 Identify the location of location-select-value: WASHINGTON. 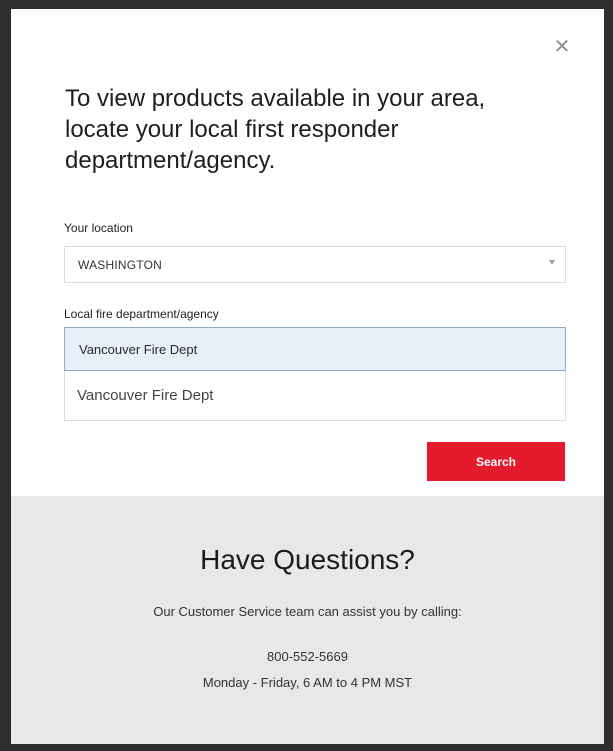
(120, 265).